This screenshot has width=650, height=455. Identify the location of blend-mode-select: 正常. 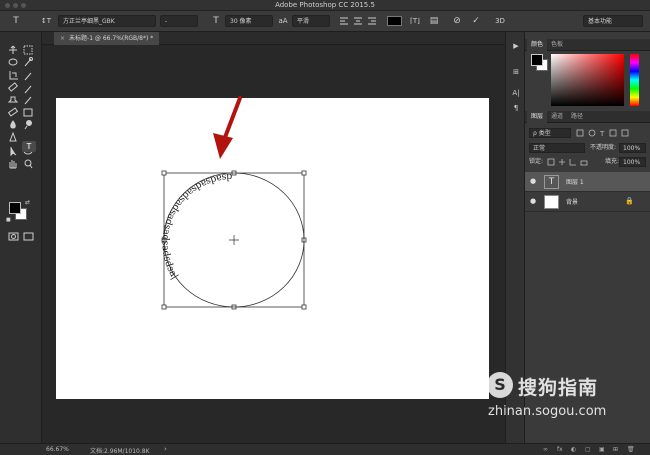
(557, 148).